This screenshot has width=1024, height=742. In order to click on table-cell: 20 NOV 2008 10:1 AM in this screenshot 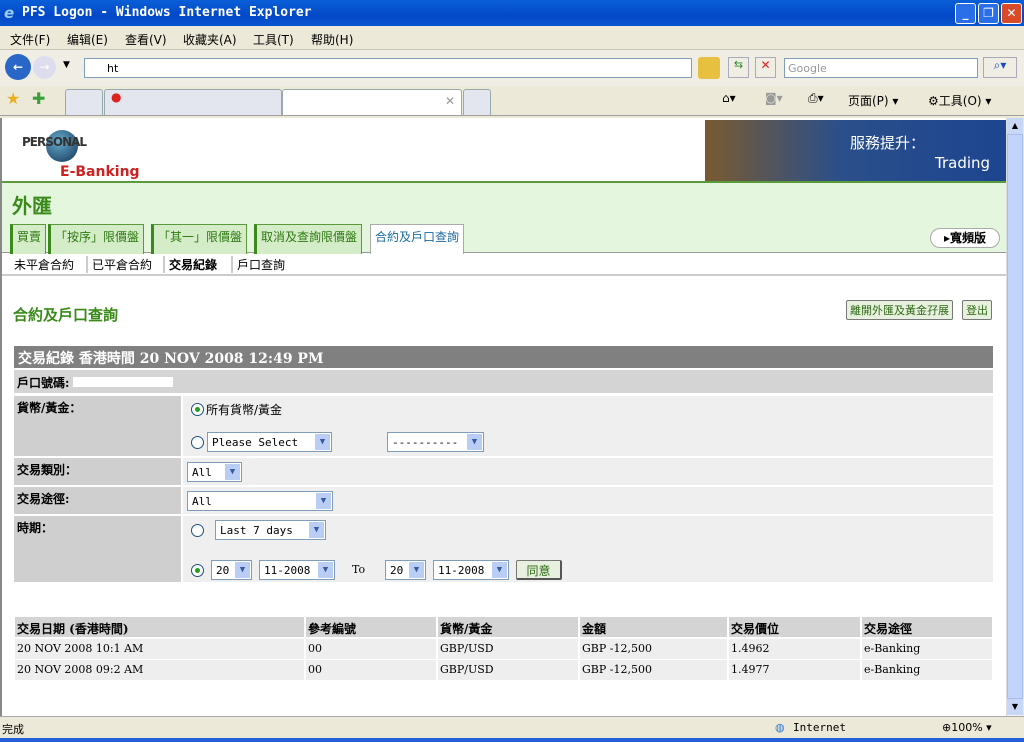, I will do `click(159, 649)`.